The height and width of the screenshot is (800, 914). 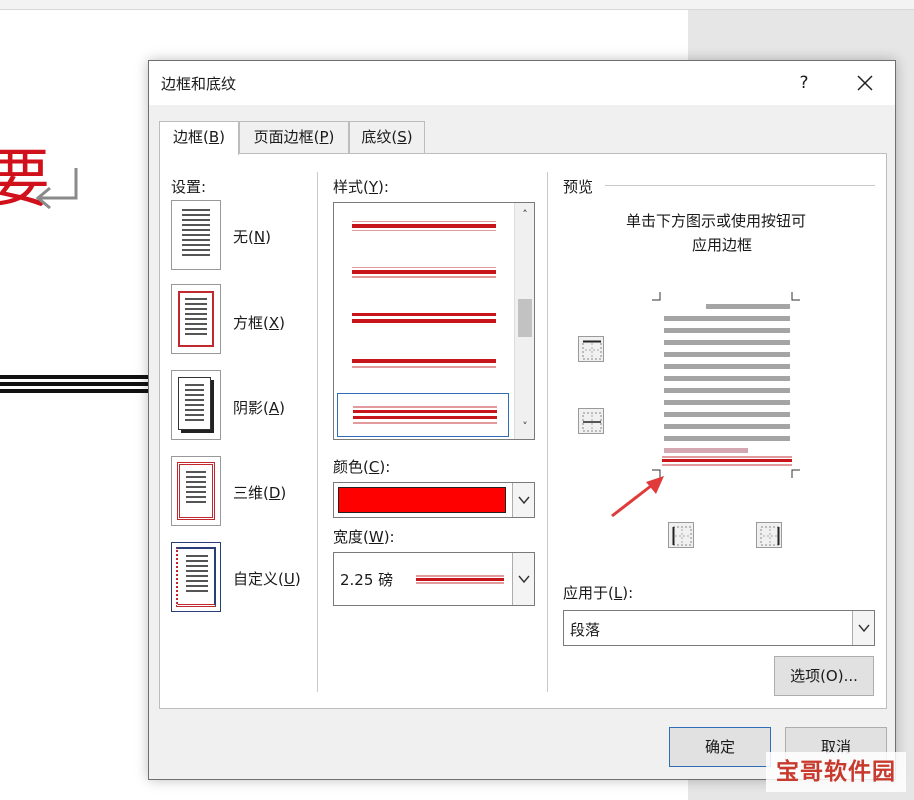 I want to click on site-watermark: 宝哥软件园, so click(x=836, y=772).